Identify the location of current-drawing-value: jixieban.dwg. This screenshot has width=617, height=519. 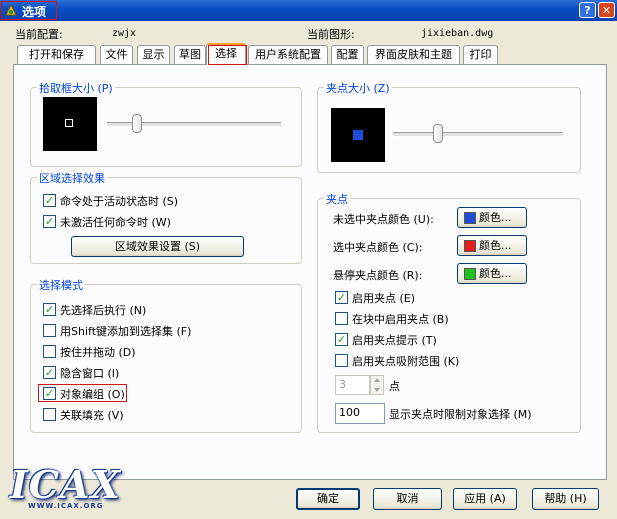
(457, 33).